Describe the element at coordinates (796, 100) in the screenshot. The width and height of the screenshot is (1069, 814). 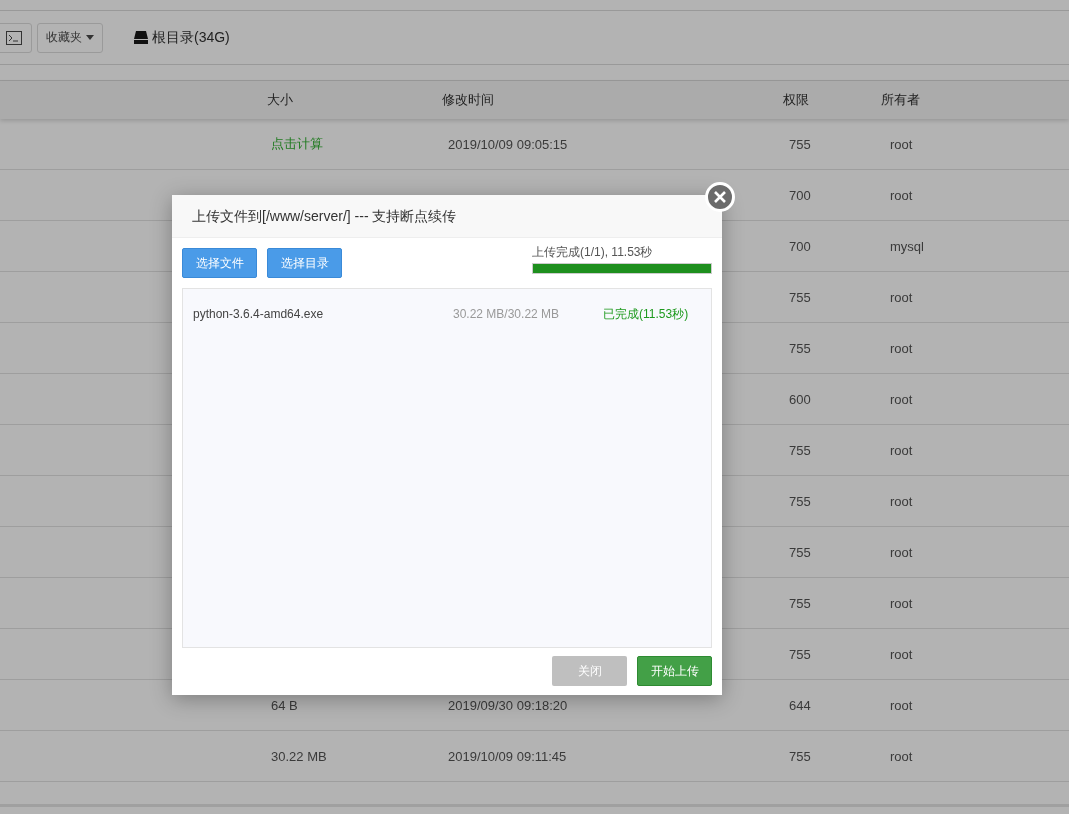
I see `column-header: 权限` at that location.